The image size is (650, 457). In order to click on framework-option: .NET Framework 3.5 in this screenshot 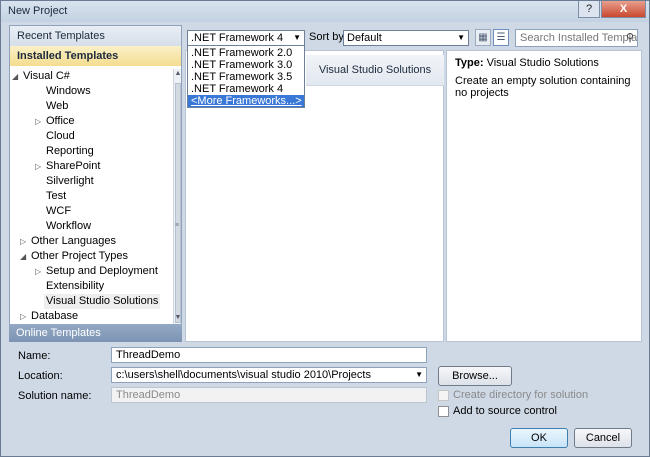, I will do `click(246, 77)`.